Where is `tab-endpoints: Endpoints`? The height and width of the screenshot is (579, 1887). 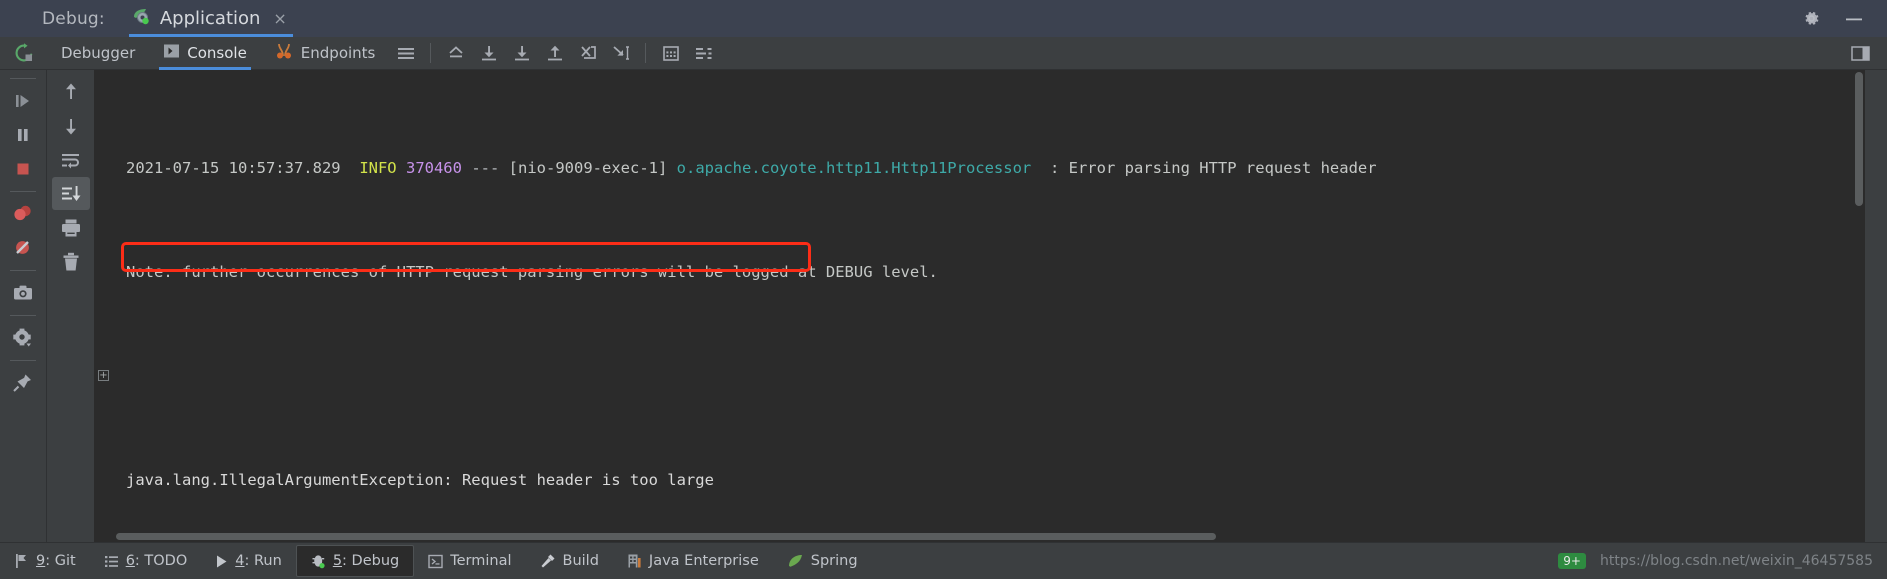
tab-endpoints: Endpoints is located at coordinates (325, 53).